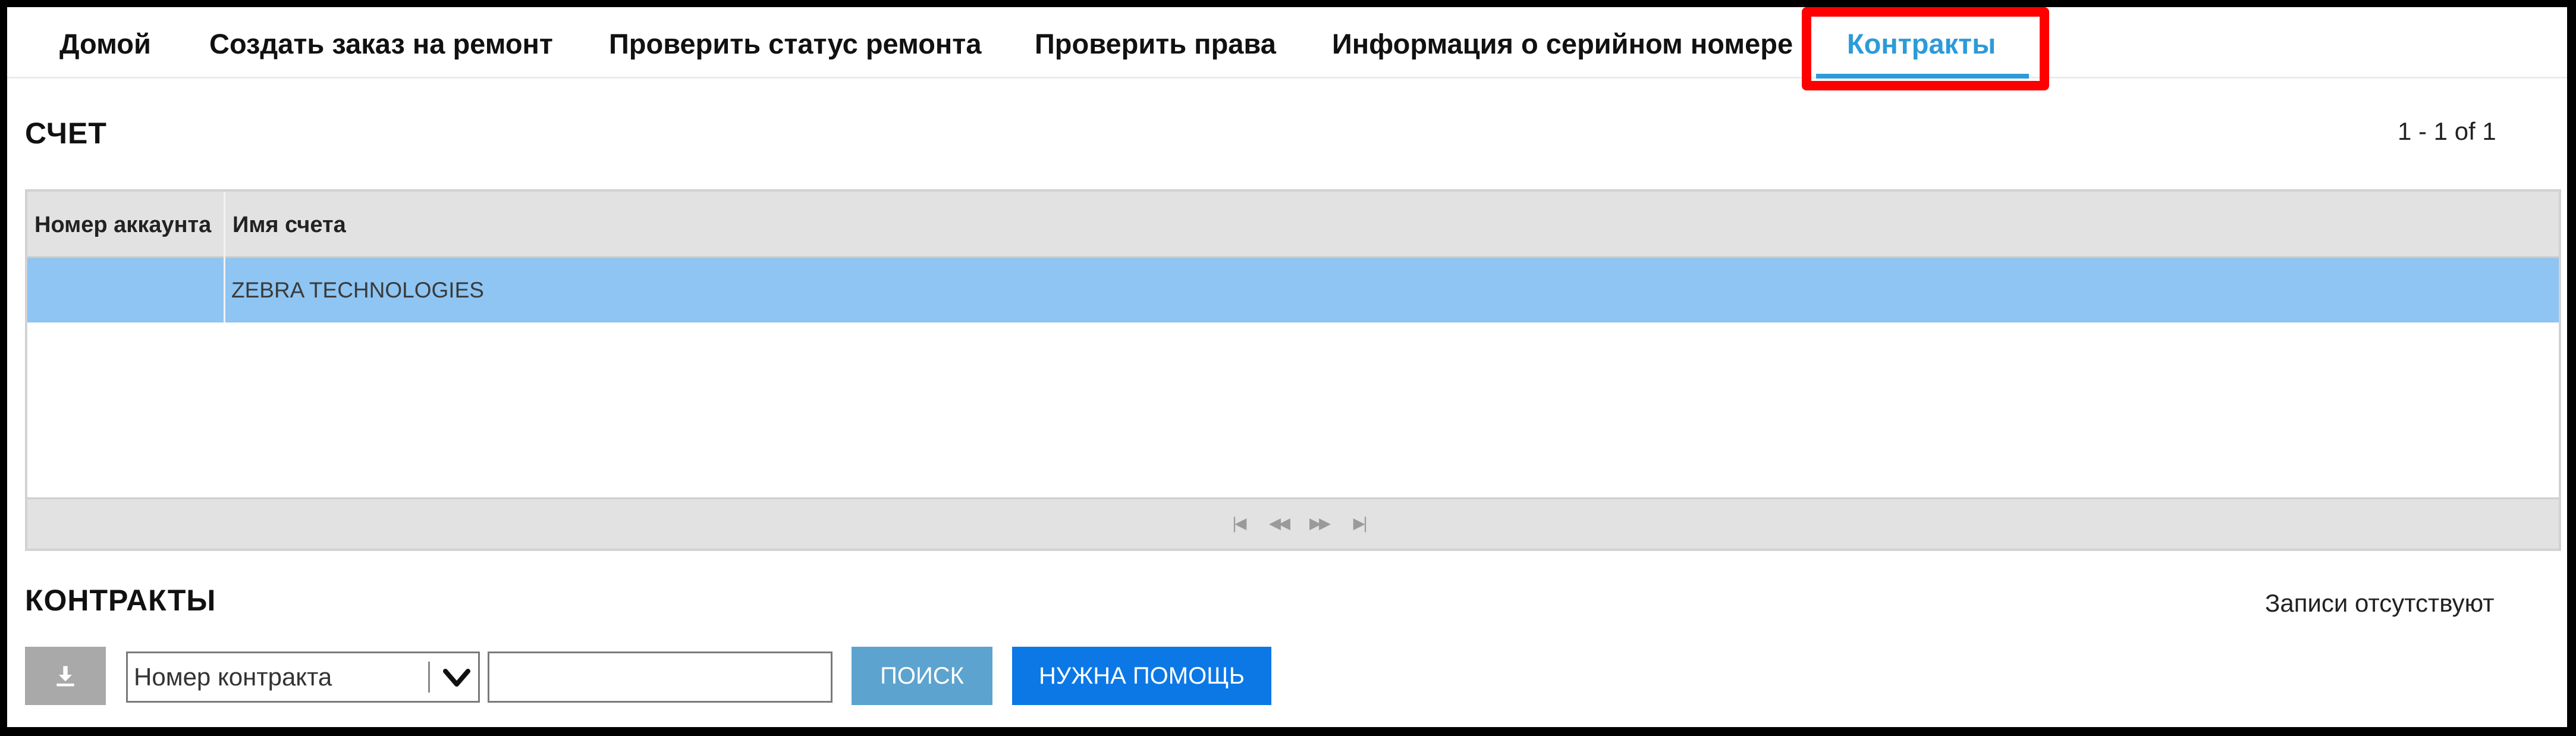 This screenshot has width=2576, height=736. I want to click on column-header-account-name: Имя счета, so click(285, 225).